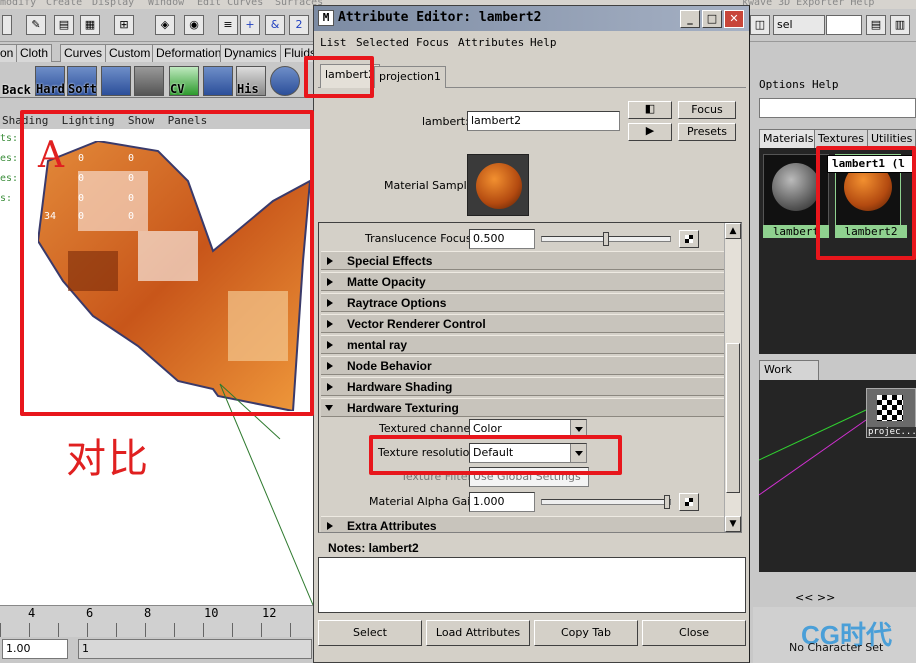 This screenshot has width=916, height=663. I want to click on alpha-gain-field: 1.000, so click(502, 502).